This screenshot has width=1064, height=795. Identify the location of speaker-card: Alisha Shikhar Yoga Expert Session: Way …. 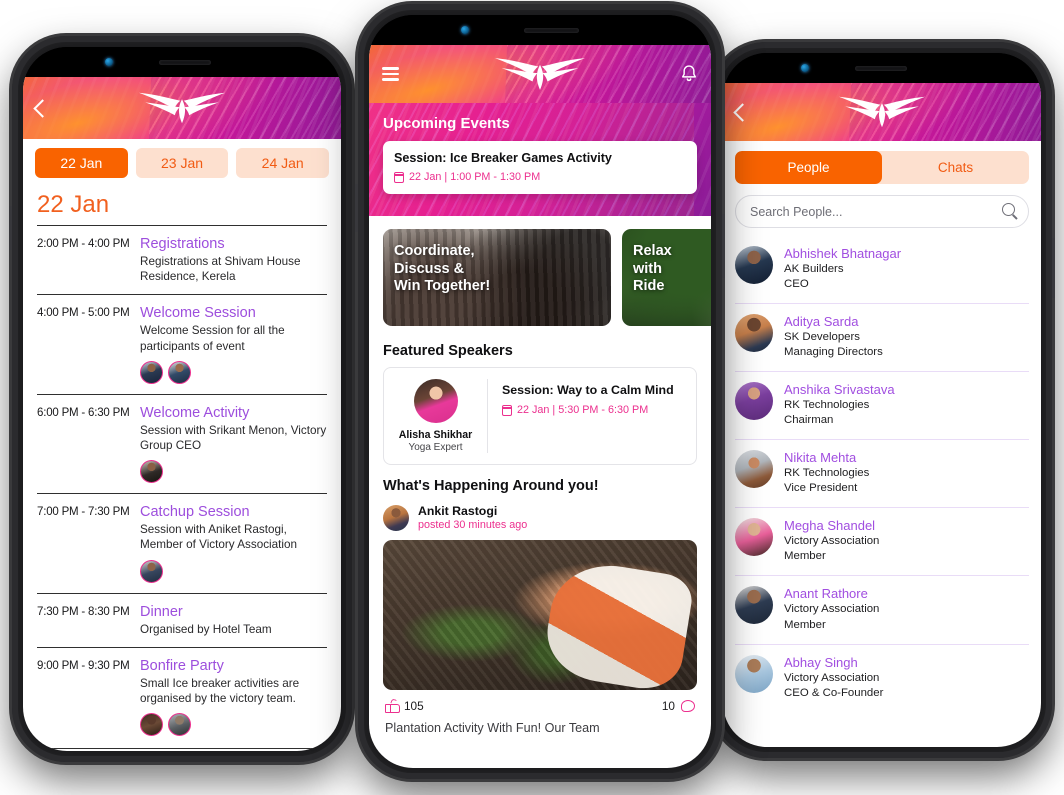
(540, 416).